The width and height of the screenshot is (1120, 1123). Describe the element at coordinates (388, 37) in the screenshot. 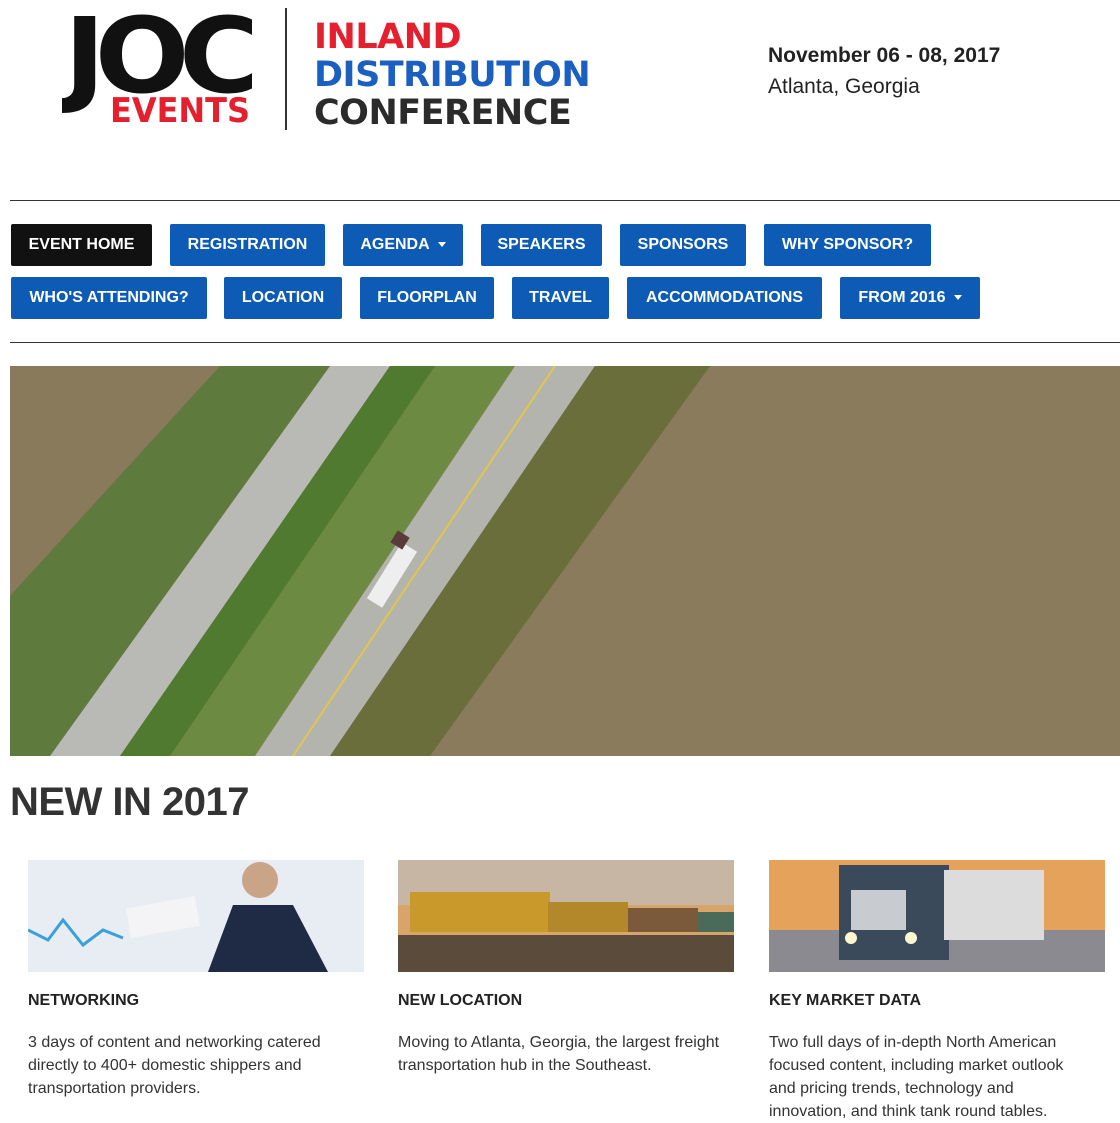

I see `logo-line-inland: INLAND` at that location.